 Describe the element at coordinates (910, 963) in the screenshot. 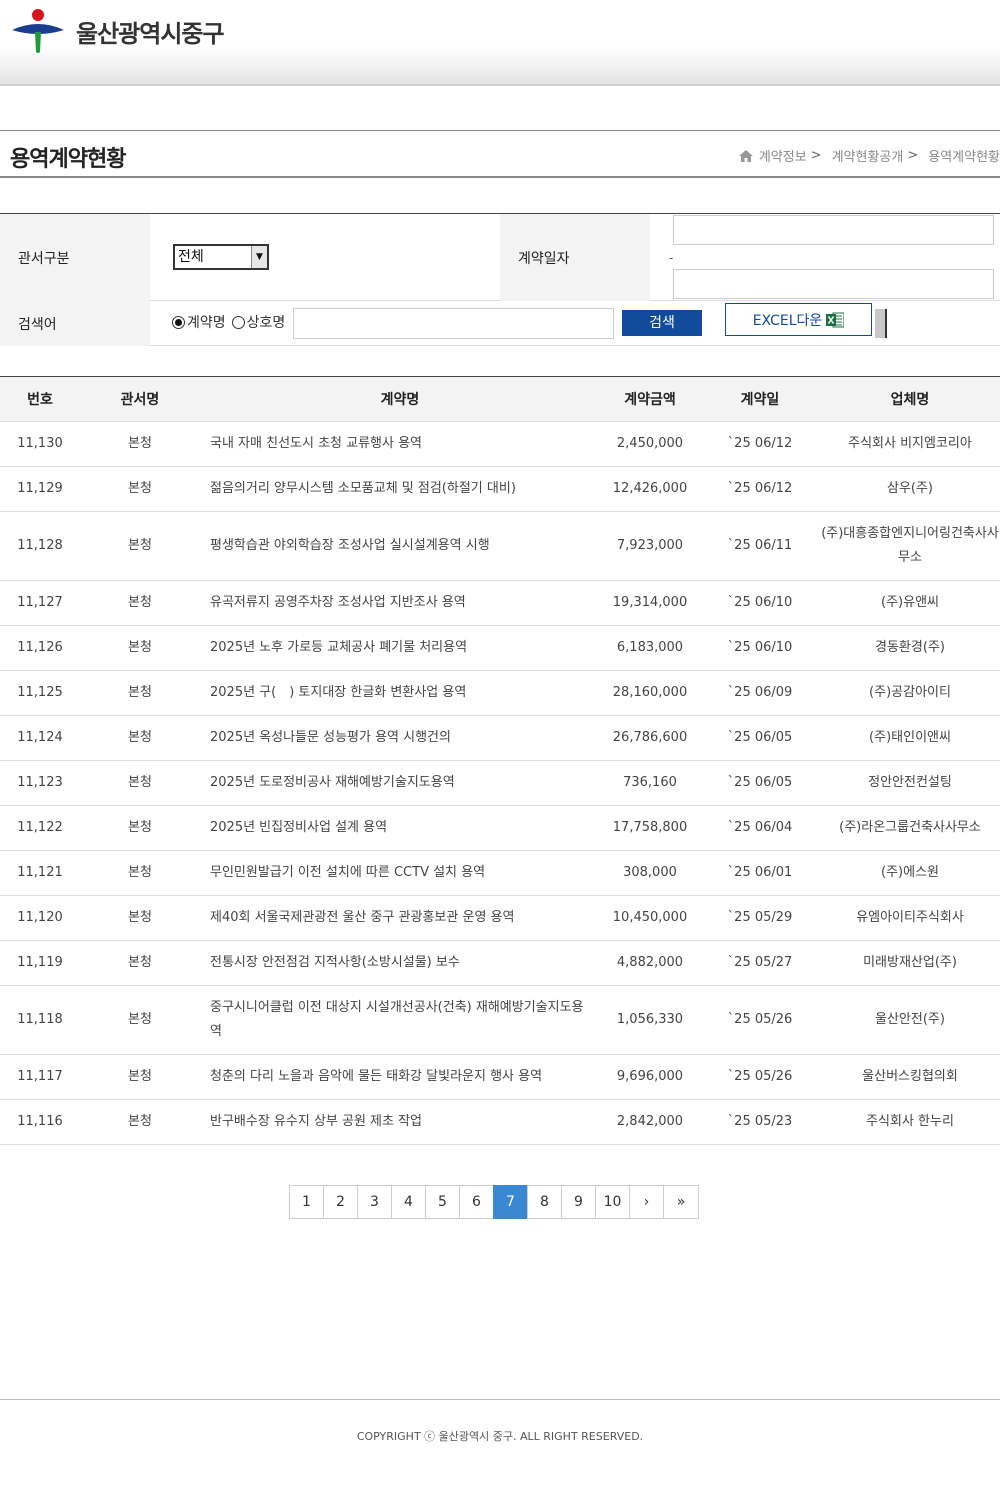

I see `cell-company: 미래방재산업(주)` at that location.